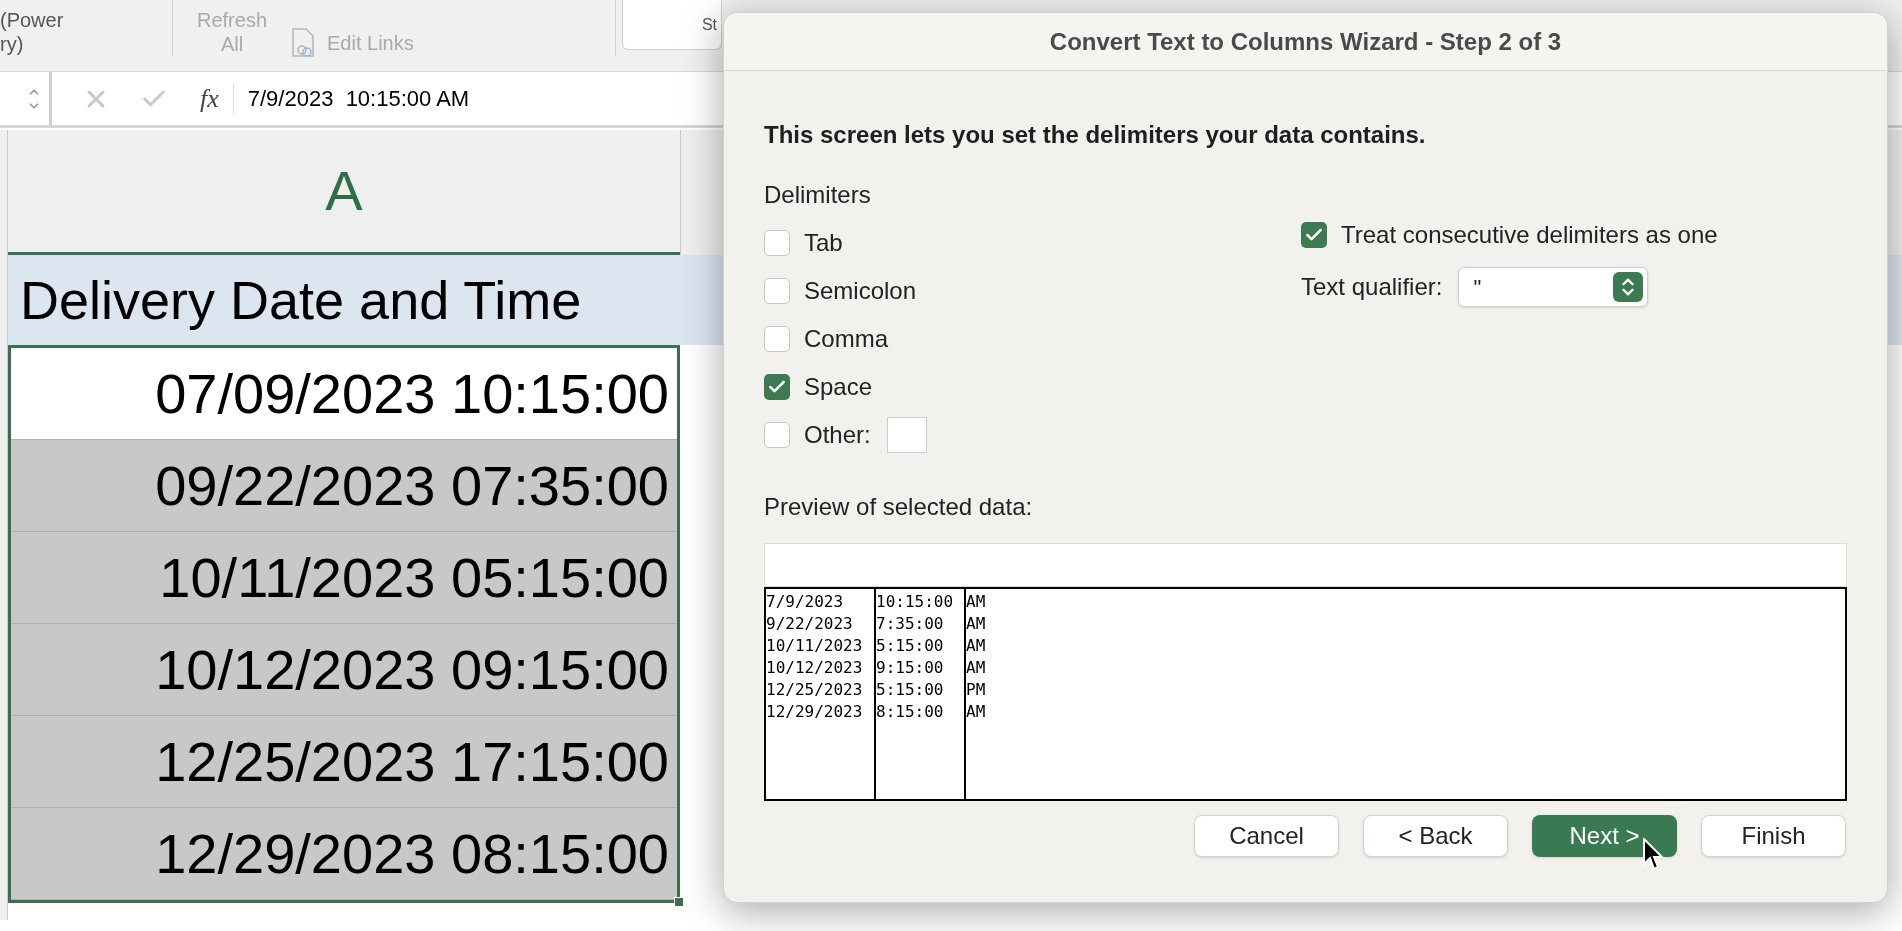  I want to click on formula-value: 7/9/2023 10:15:00 AM, so click(358, 99).